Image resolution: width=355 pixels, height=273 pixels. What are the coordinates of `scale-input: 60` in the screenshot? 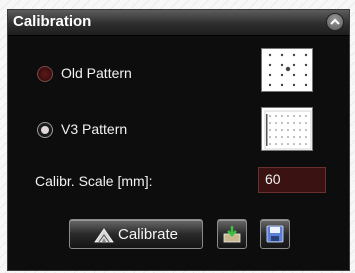 It's located at (292, 180).